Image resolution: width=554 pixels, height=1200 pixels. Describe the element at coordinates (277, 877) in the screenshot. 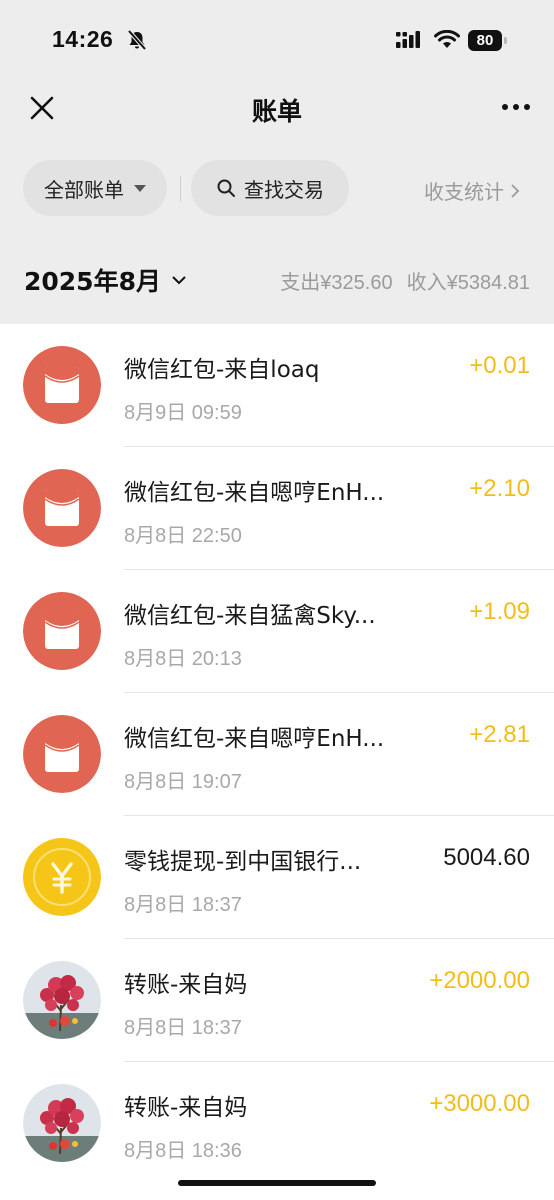

I see `transaction-item: 零钱提现-到中国银行... 8月8日 18:37 5004.60` at that location.